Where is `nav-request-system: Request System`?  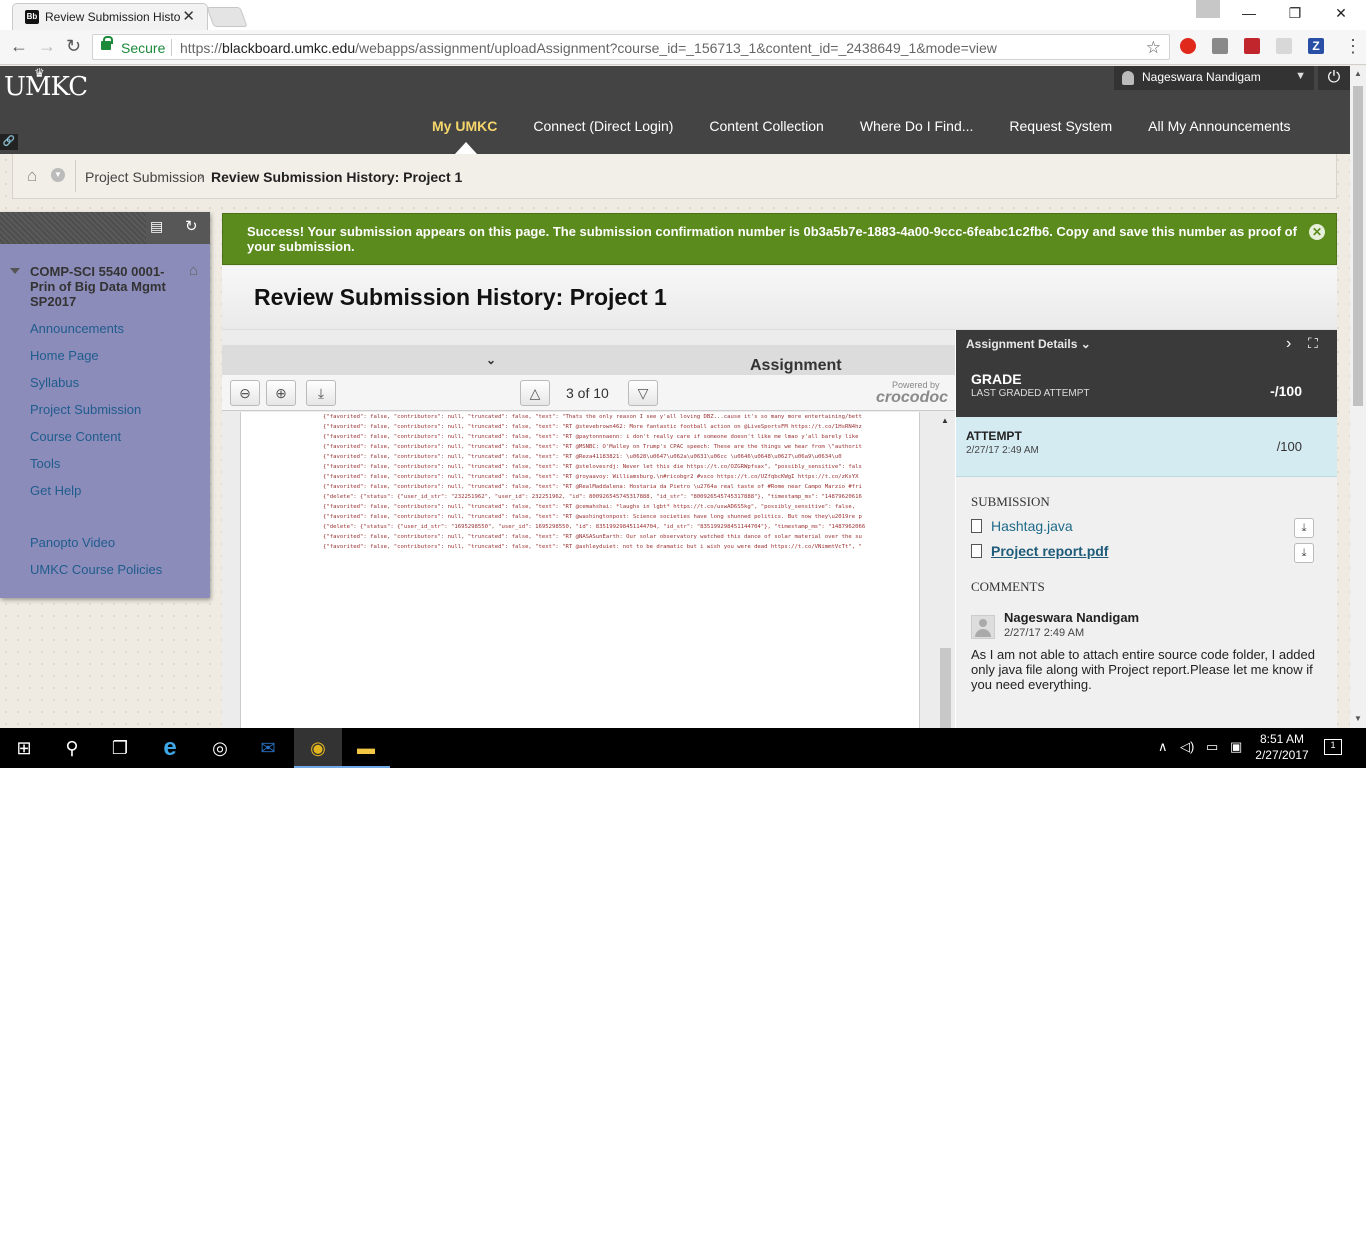
nav-request-system: Request System is located at coordinates (1060, 126).